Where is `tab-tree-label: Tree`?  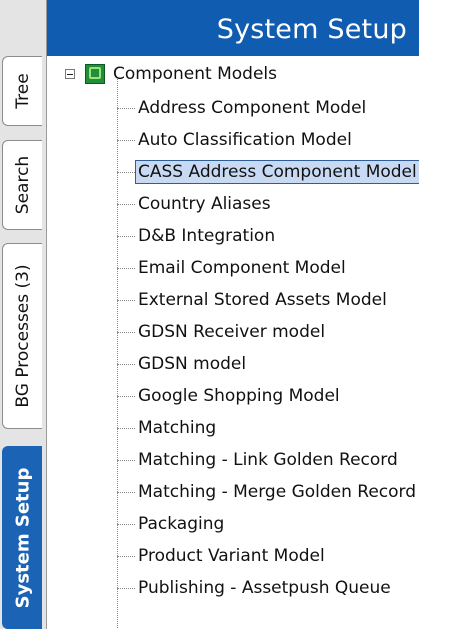 tab-tree-label: Tree is located at coordinates (22, 91).